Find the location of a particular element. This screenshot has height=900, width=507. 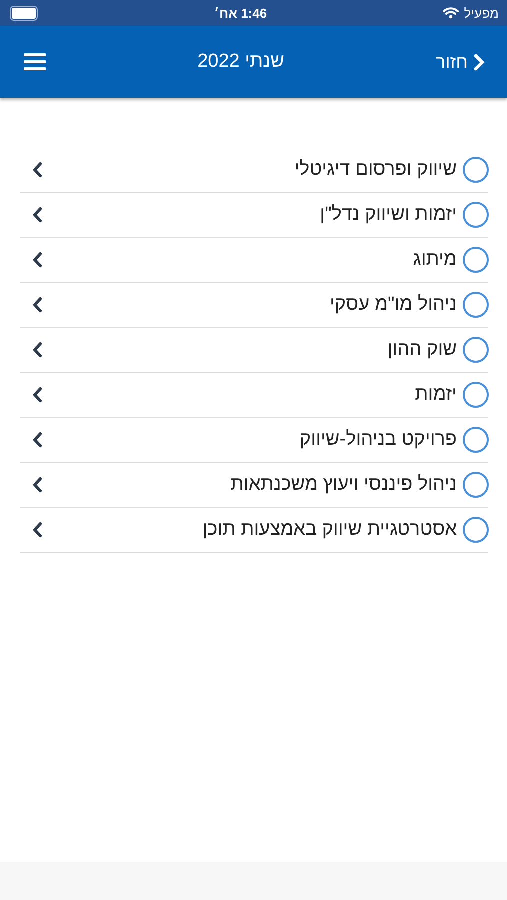

list-item-label: אסטרטגיית שיווק באמצעות תוכן is located at coordinates (250, 530).